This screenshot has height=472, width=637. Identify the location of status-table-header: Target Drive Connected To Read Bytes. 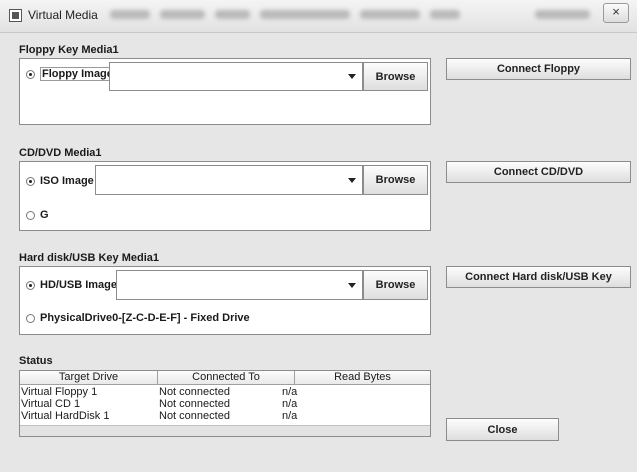
(225, 378).